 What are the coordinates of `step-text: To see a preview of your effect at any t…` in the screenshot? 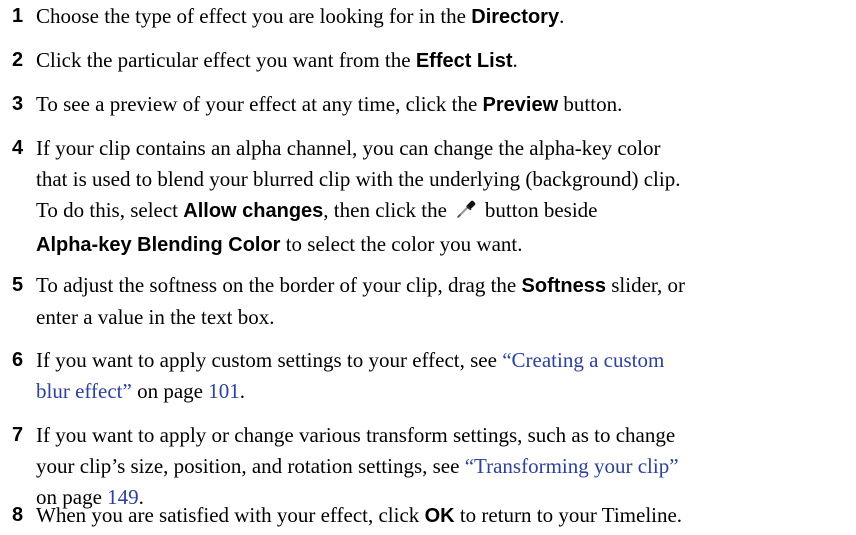 It's located at (329, 104).